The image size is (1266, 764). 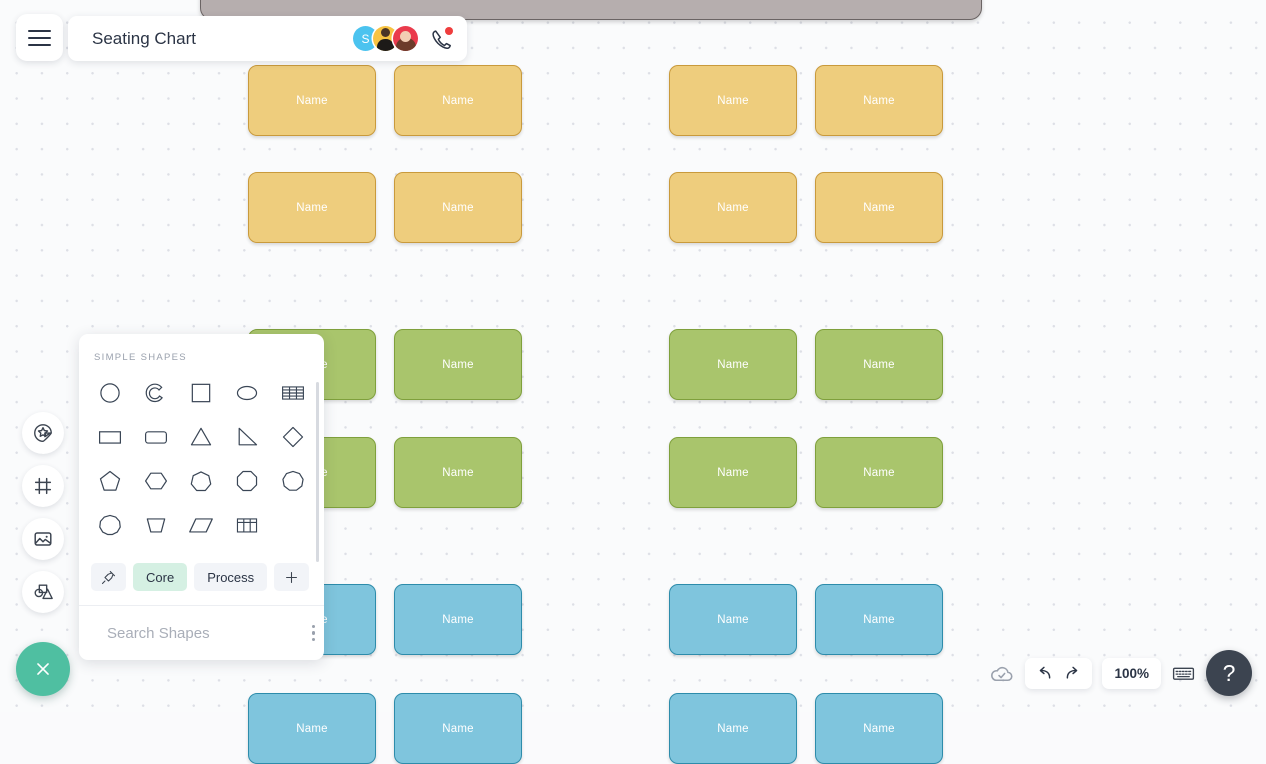 What do you see at coordinates (110, 437) in the screenshot?
I see `shape-item-rectangle` at bounding box center [110, 437].